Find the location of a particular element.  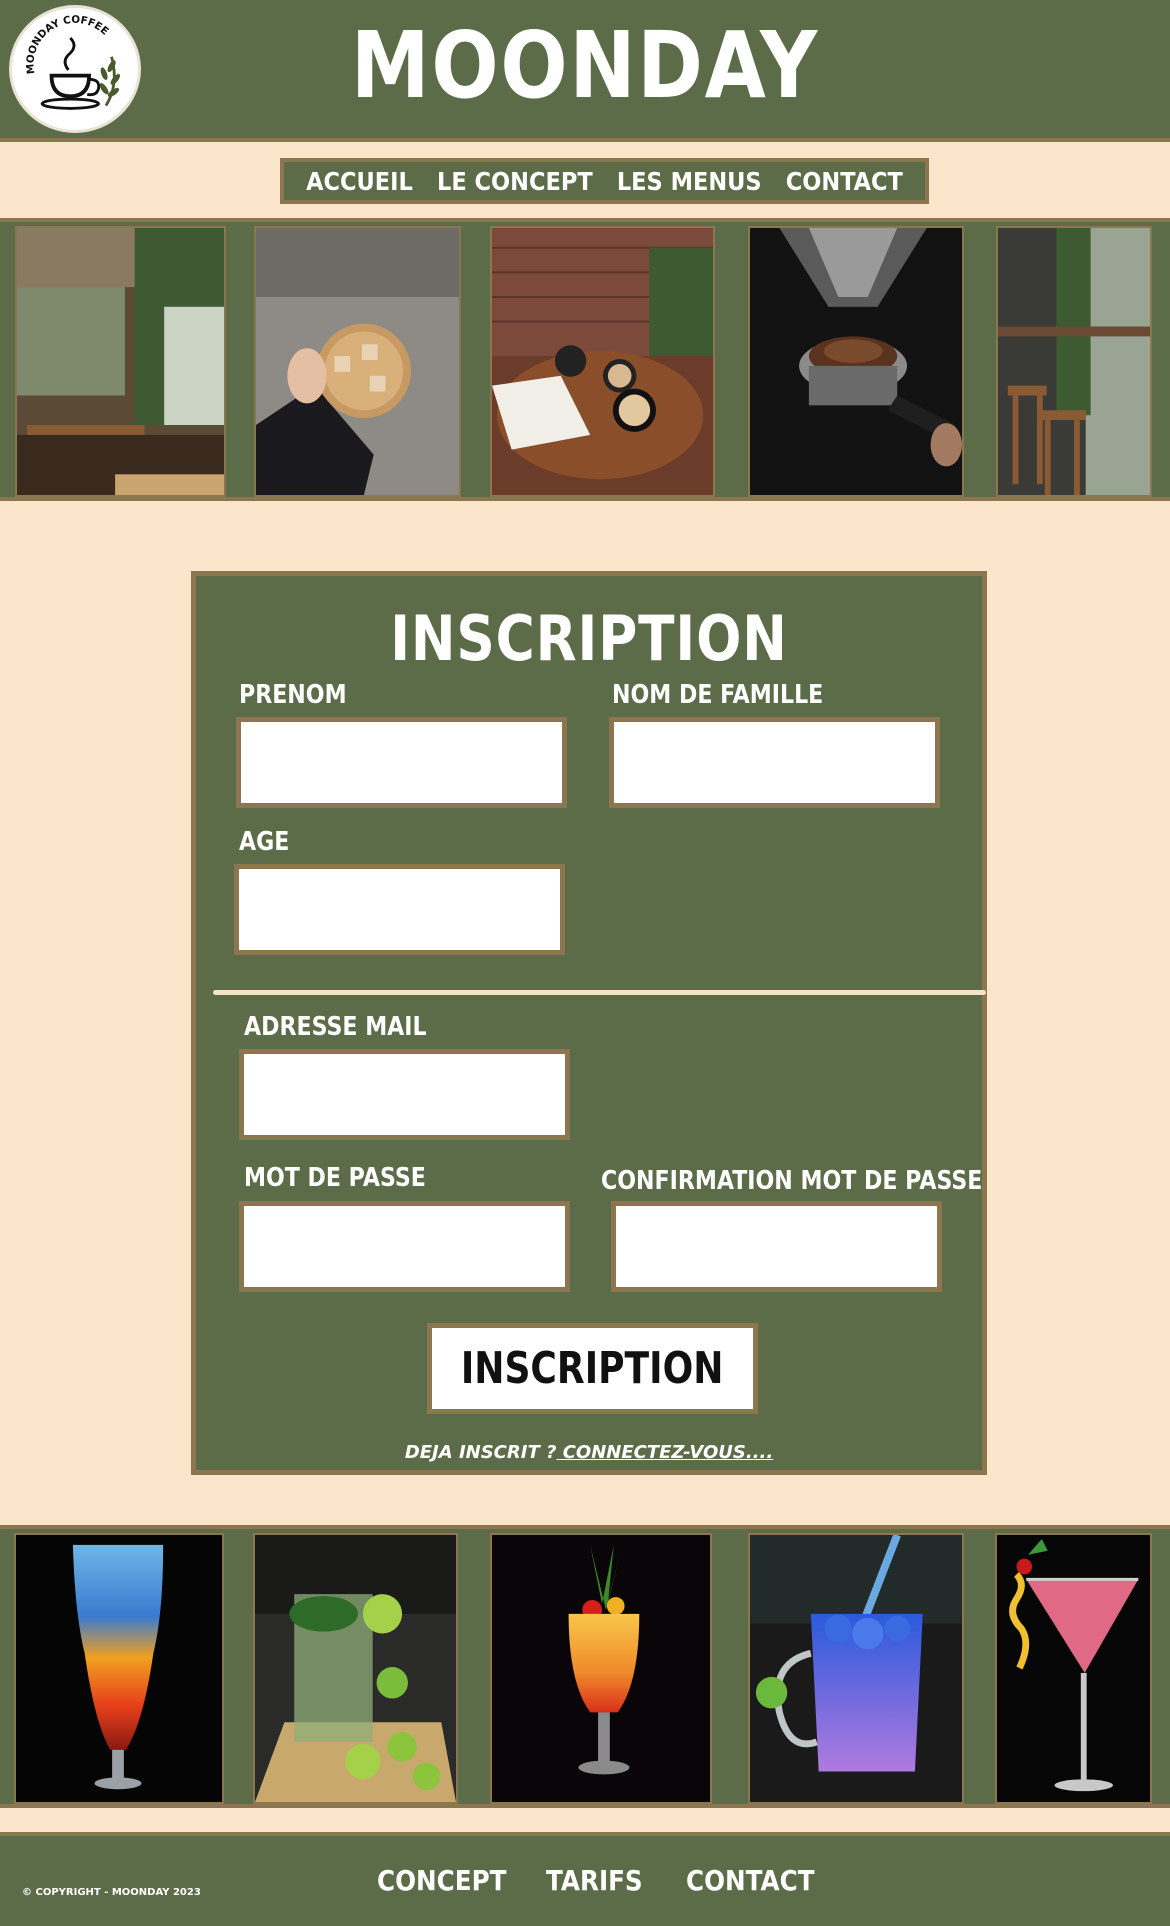

photo-gallery-top is located at coordinates (585, 359).